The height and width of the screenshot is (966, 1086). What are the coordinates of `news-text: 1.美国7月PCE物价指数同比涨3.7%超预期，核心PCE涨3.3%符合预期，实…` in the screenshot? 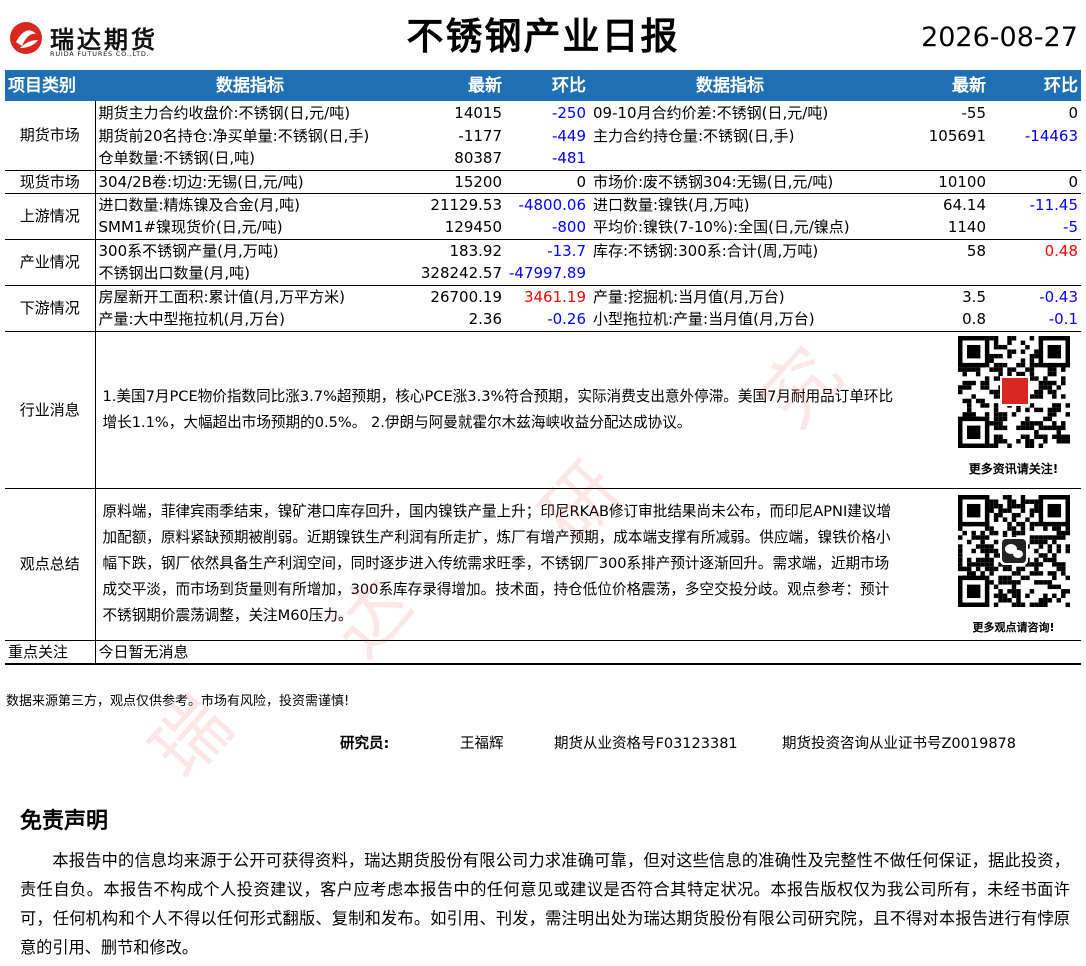 It's located at (498, 409).